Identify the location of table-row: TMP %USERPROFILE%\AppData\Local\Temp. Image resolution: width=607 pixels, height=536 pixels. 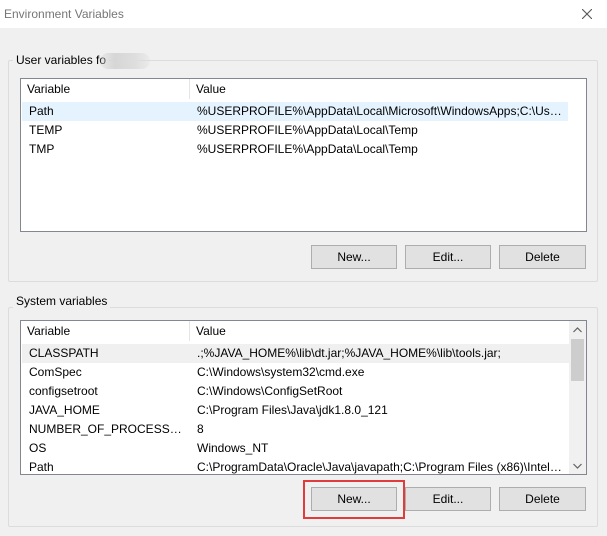
(295, 149).